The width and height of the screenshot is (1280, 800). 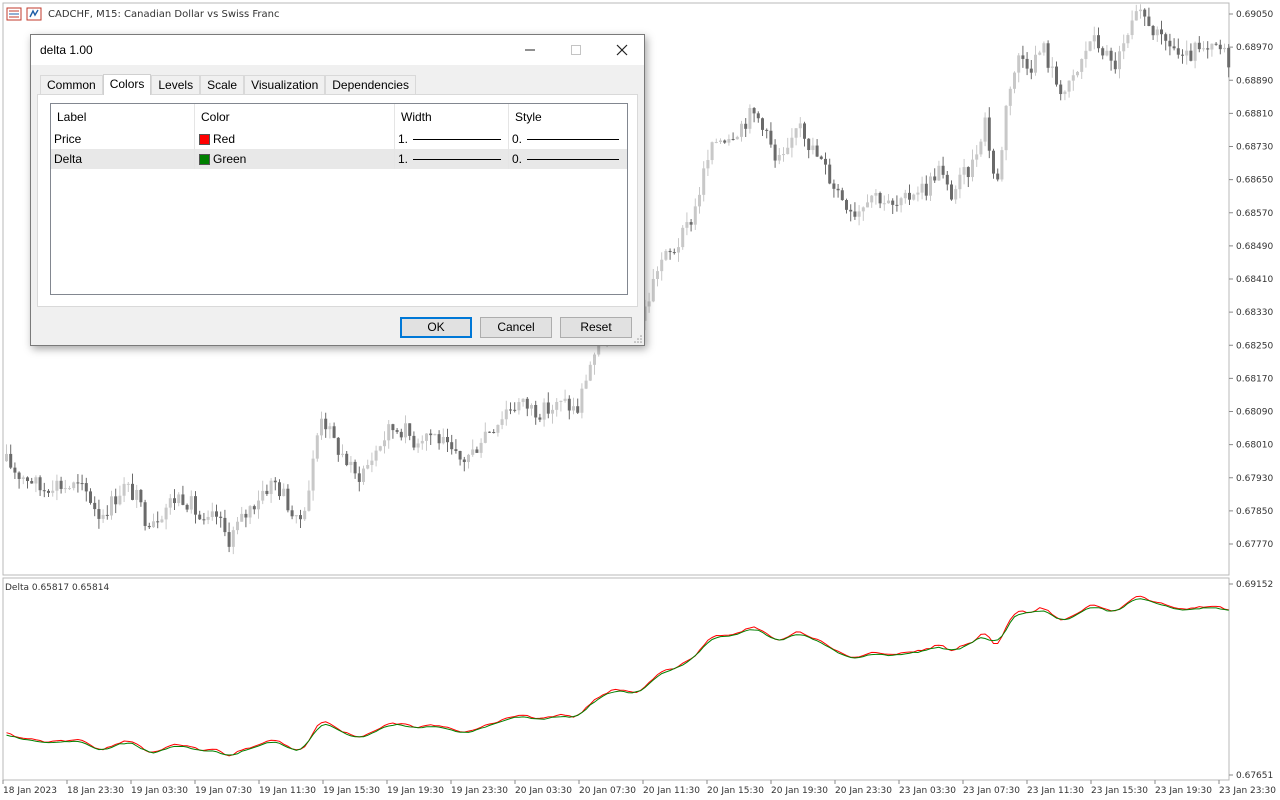 What do you see at coordinates (530, 50) in the screenshot?
I see `minimize-icon` at bounding box center [530, 50].